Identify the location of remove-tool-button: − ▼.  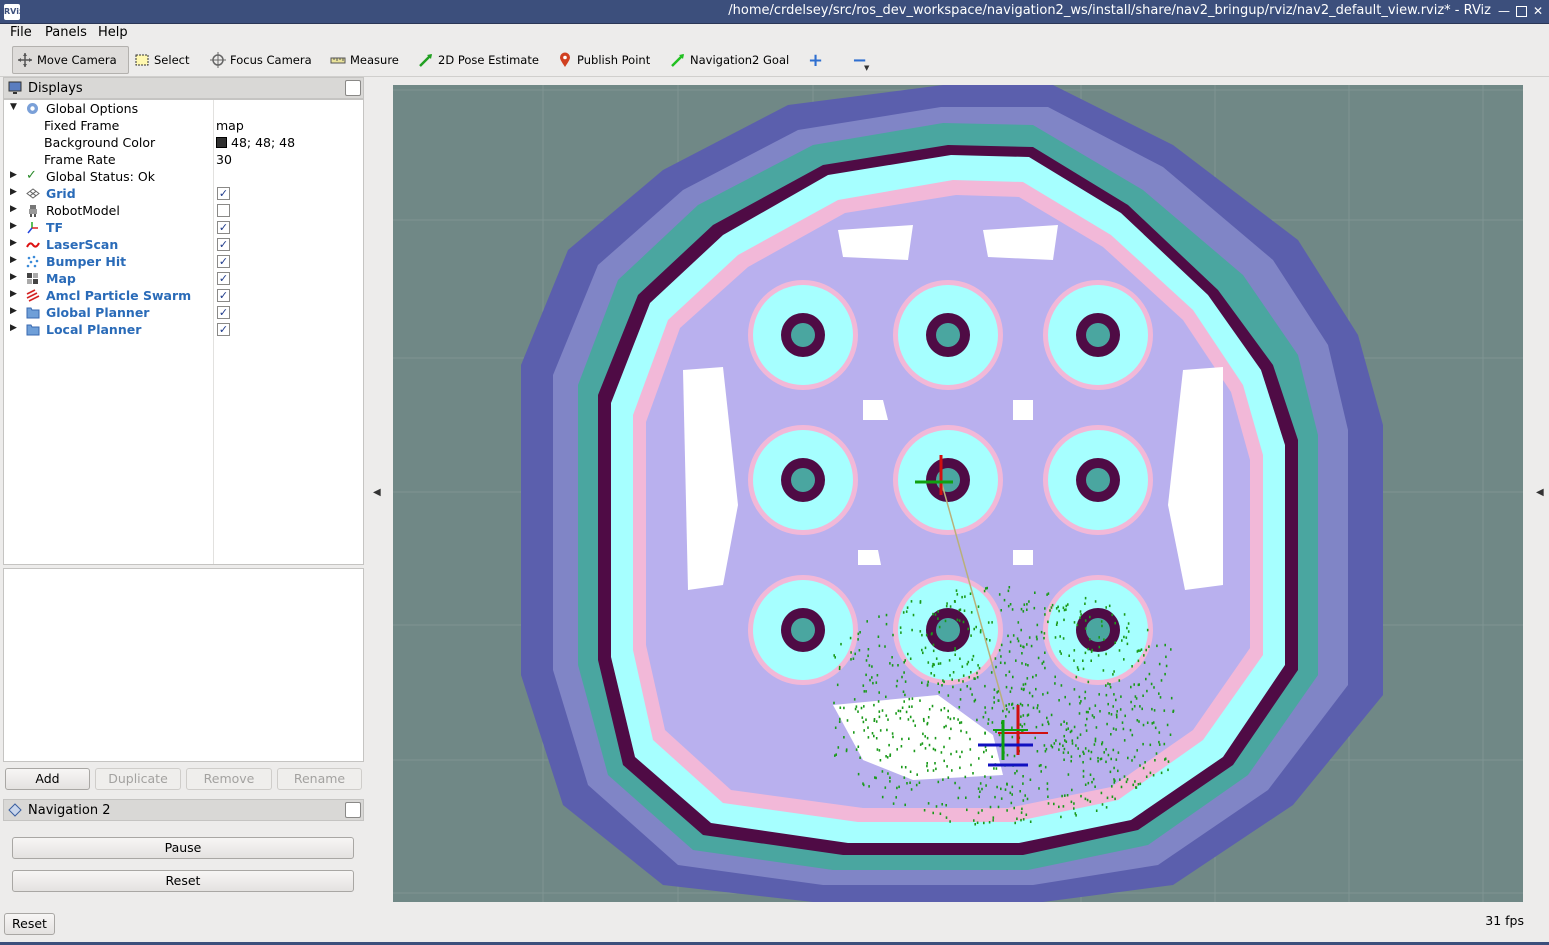
(859, 60).